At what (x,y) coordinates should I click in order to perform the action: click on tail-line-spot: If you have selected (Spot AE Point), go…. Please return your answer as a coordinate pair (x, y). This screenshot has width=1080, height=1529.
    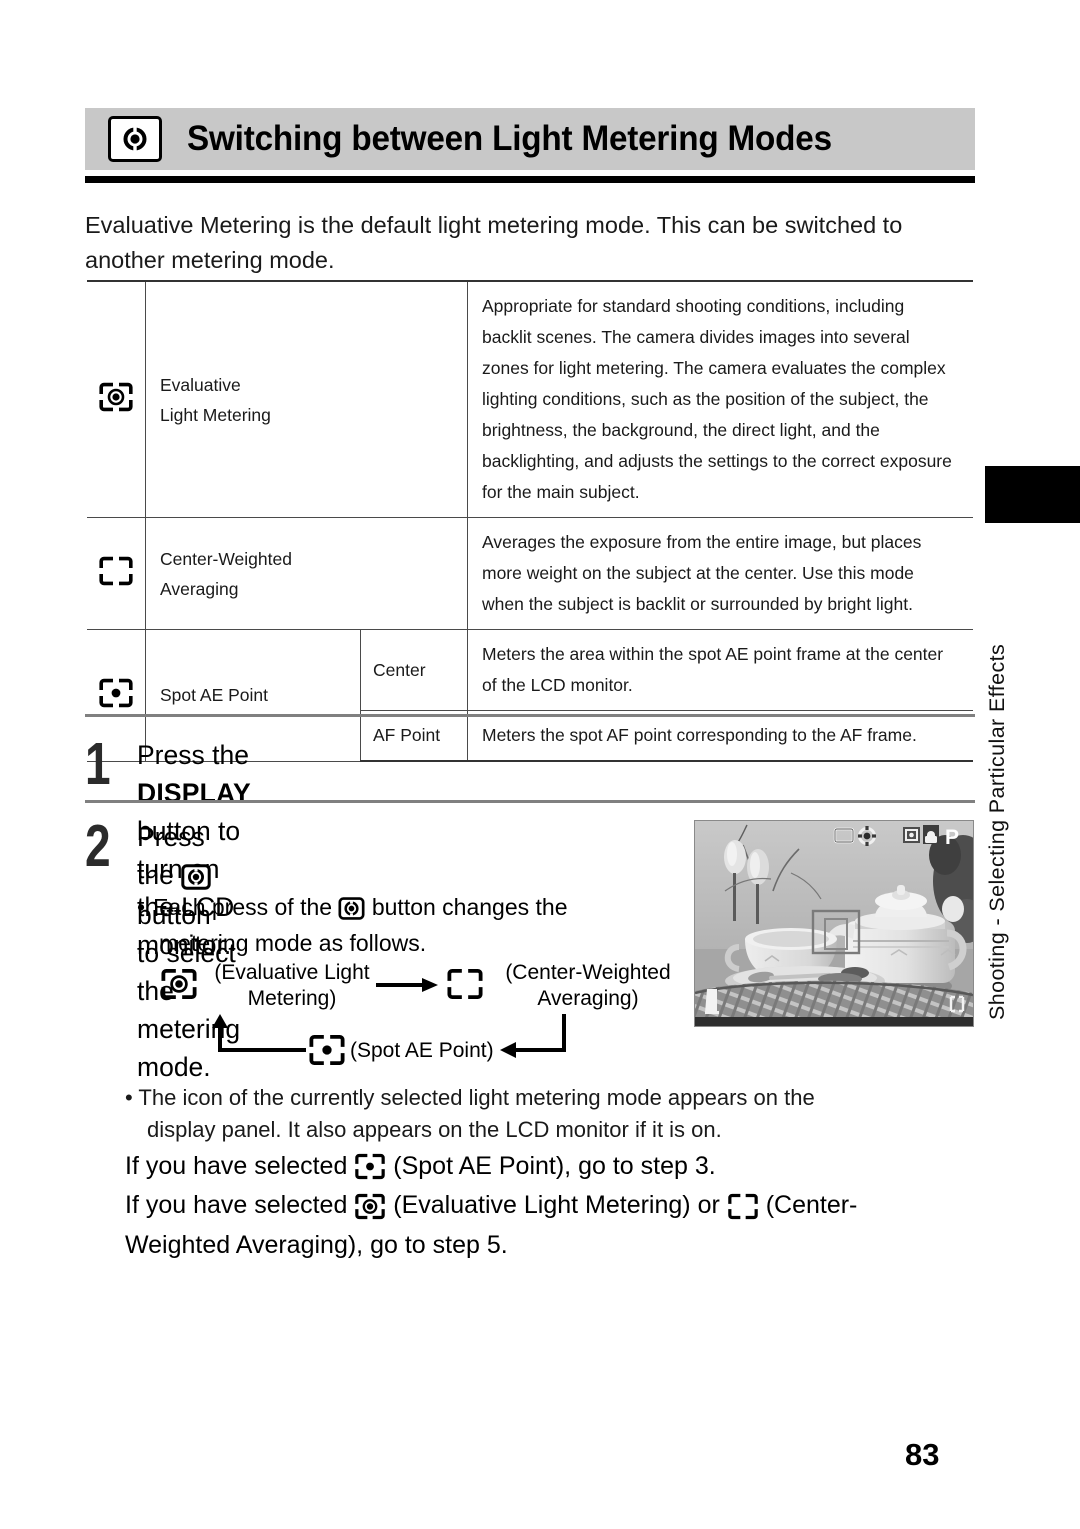
    Looking at the image, I should click on (550, 1166).